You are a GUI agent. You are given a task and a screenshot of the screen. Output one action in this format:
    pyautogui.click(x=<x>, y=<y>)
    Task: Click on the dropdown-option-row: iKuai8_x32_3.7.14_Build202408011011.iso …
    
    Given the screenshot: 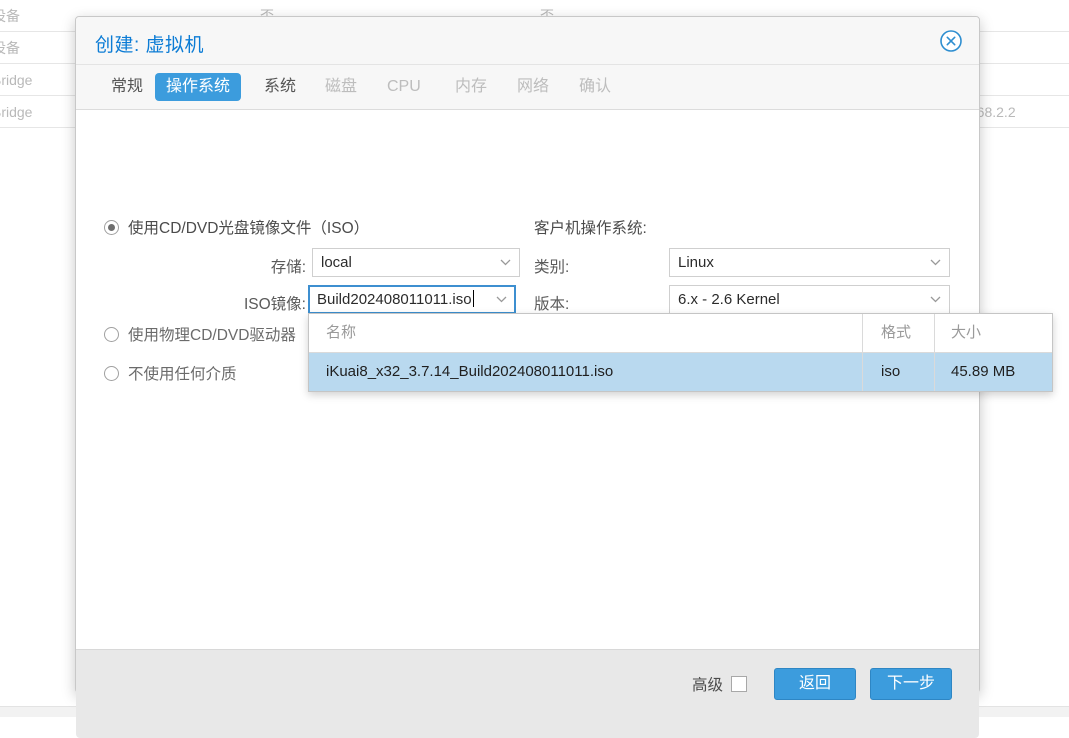 What is the action you would take?
    pyautogui.click(x=680, y=372)
    